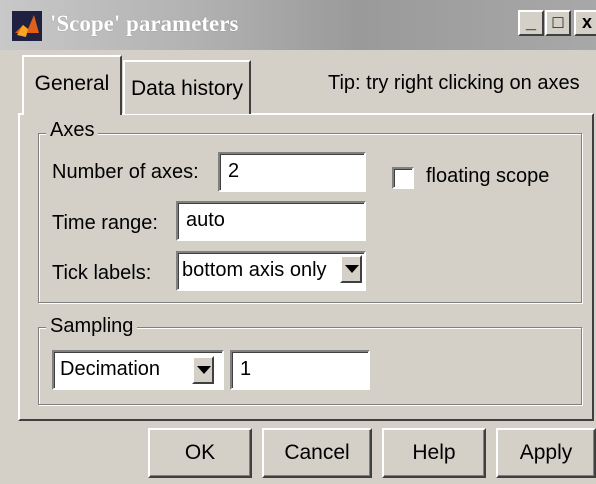  What do you see at coordinates (454, 83) in the screenshot?
I see `tip-text: Tip: try right clicking on axes` at bounding box center [454, 83].